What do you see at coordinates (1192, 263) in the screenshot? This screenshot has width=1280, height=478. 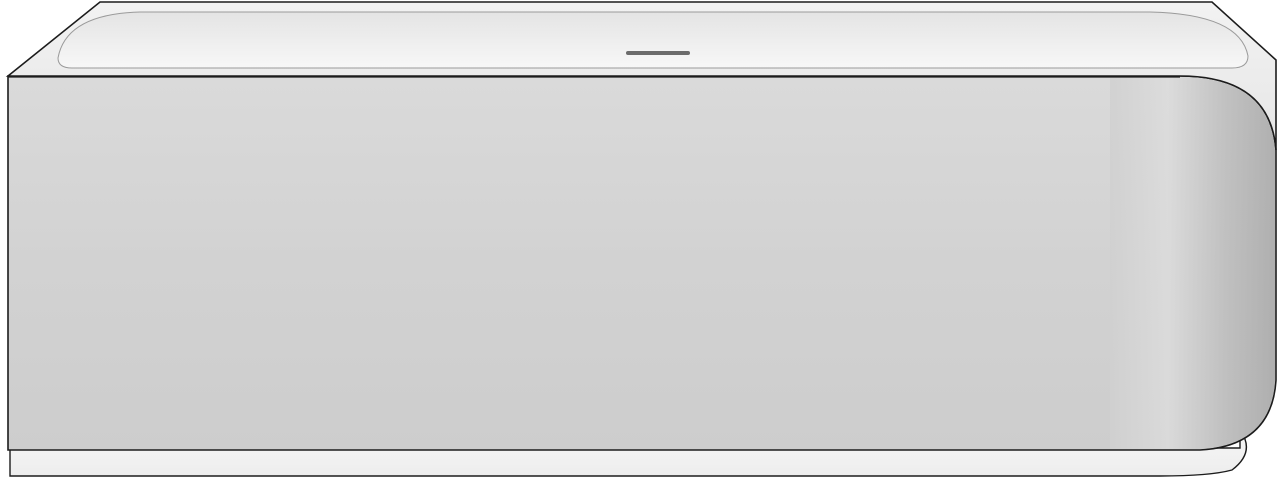 I see `bathtub-curved-end` at bounding box center [1192, 263].